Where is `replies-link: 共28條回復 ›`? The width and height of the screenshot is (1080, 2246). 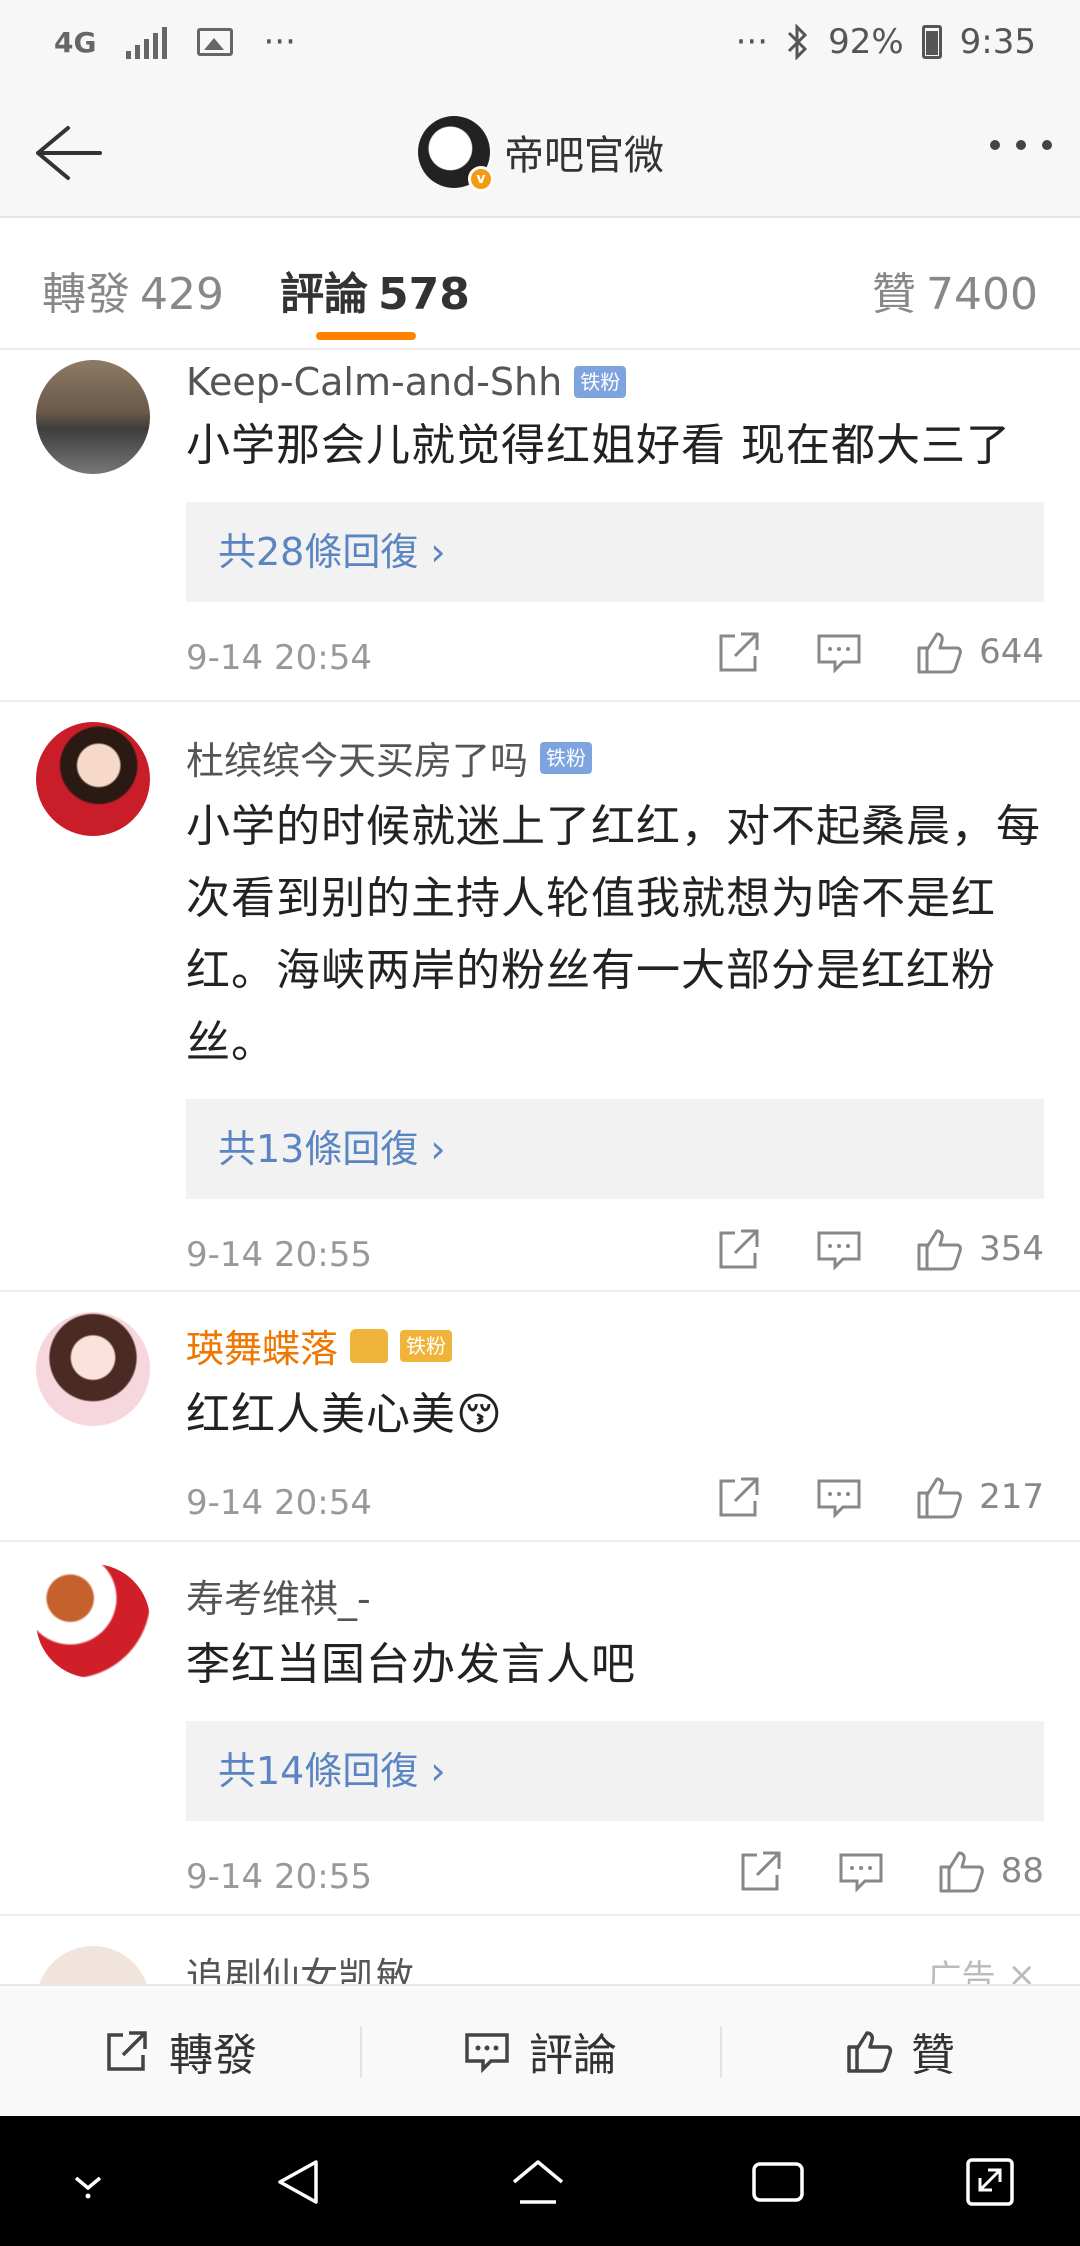
replies-link: 共28條回復 › is located at coordinates (615, 552).